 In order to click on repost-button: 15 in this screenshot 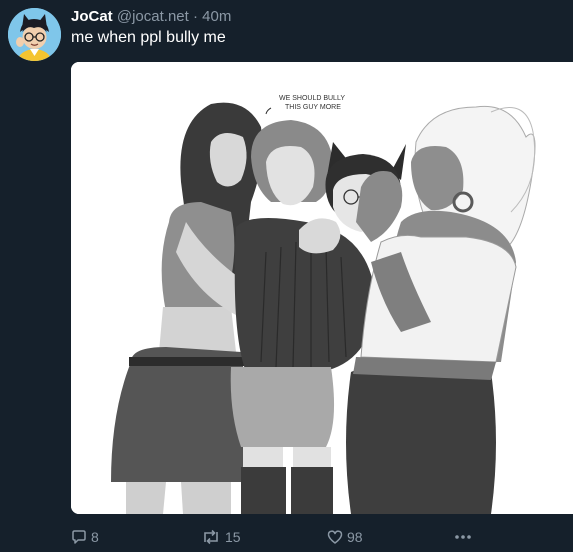, I will do `click(221, 537)`.